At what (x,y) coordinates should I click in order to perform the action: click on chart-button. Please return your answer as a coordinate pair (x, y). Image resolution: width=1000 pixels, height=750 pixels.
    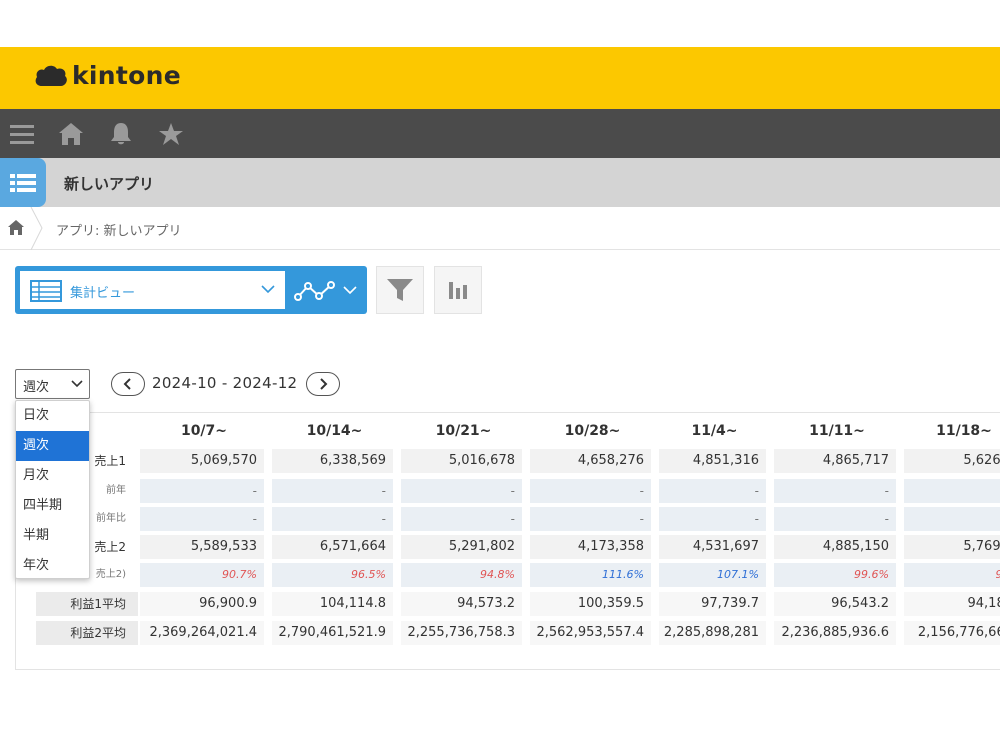
    Looking at the image, I should click on (458, 290).